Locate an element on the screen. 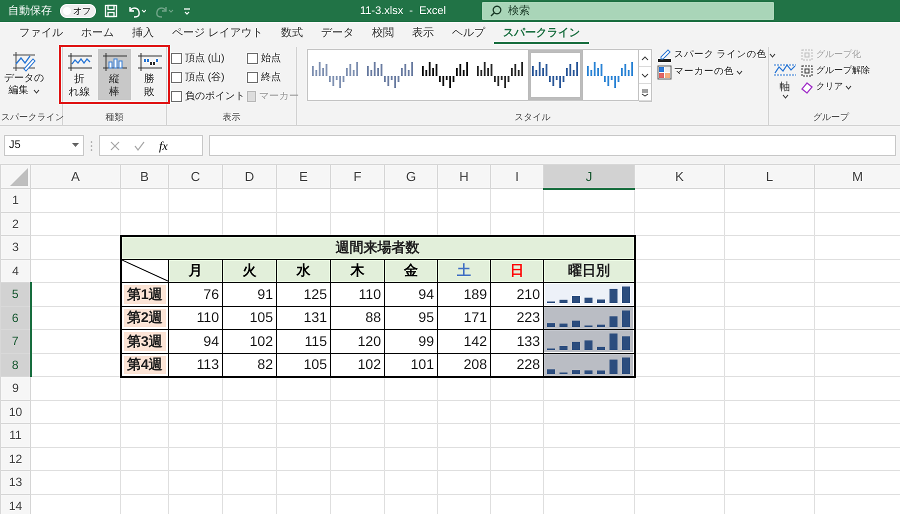 The image size is (900, 514). row-header: 2 is located at coordinates (15, 224).